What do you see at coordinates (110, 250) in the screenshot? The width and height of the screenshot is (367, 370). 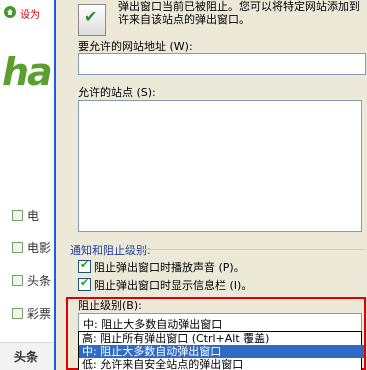 I see `notification-group-label: 通知和阻止级别:` at bounding box center [110, 250].